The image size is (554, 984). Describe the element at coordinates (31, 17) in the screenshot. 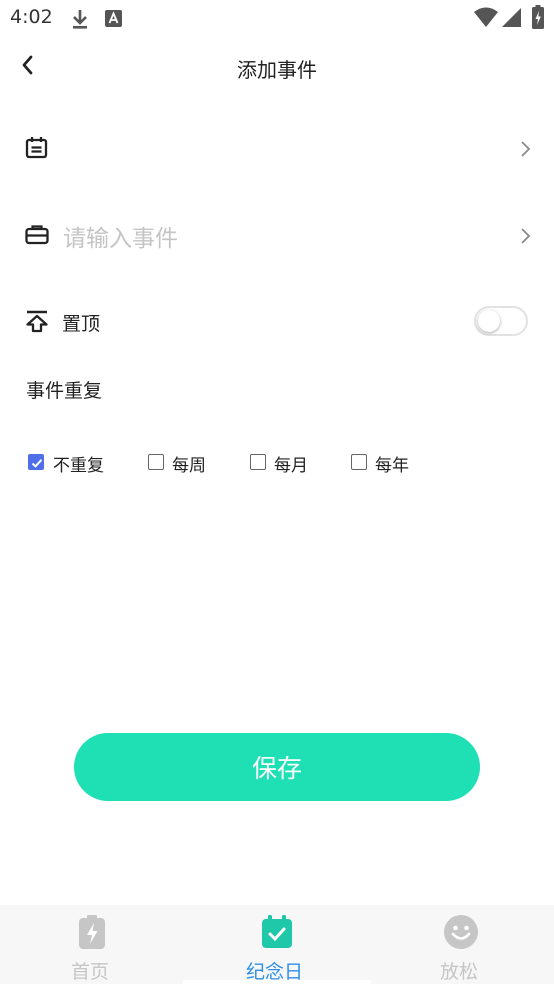

I see `status-time: 4:02` at that location.